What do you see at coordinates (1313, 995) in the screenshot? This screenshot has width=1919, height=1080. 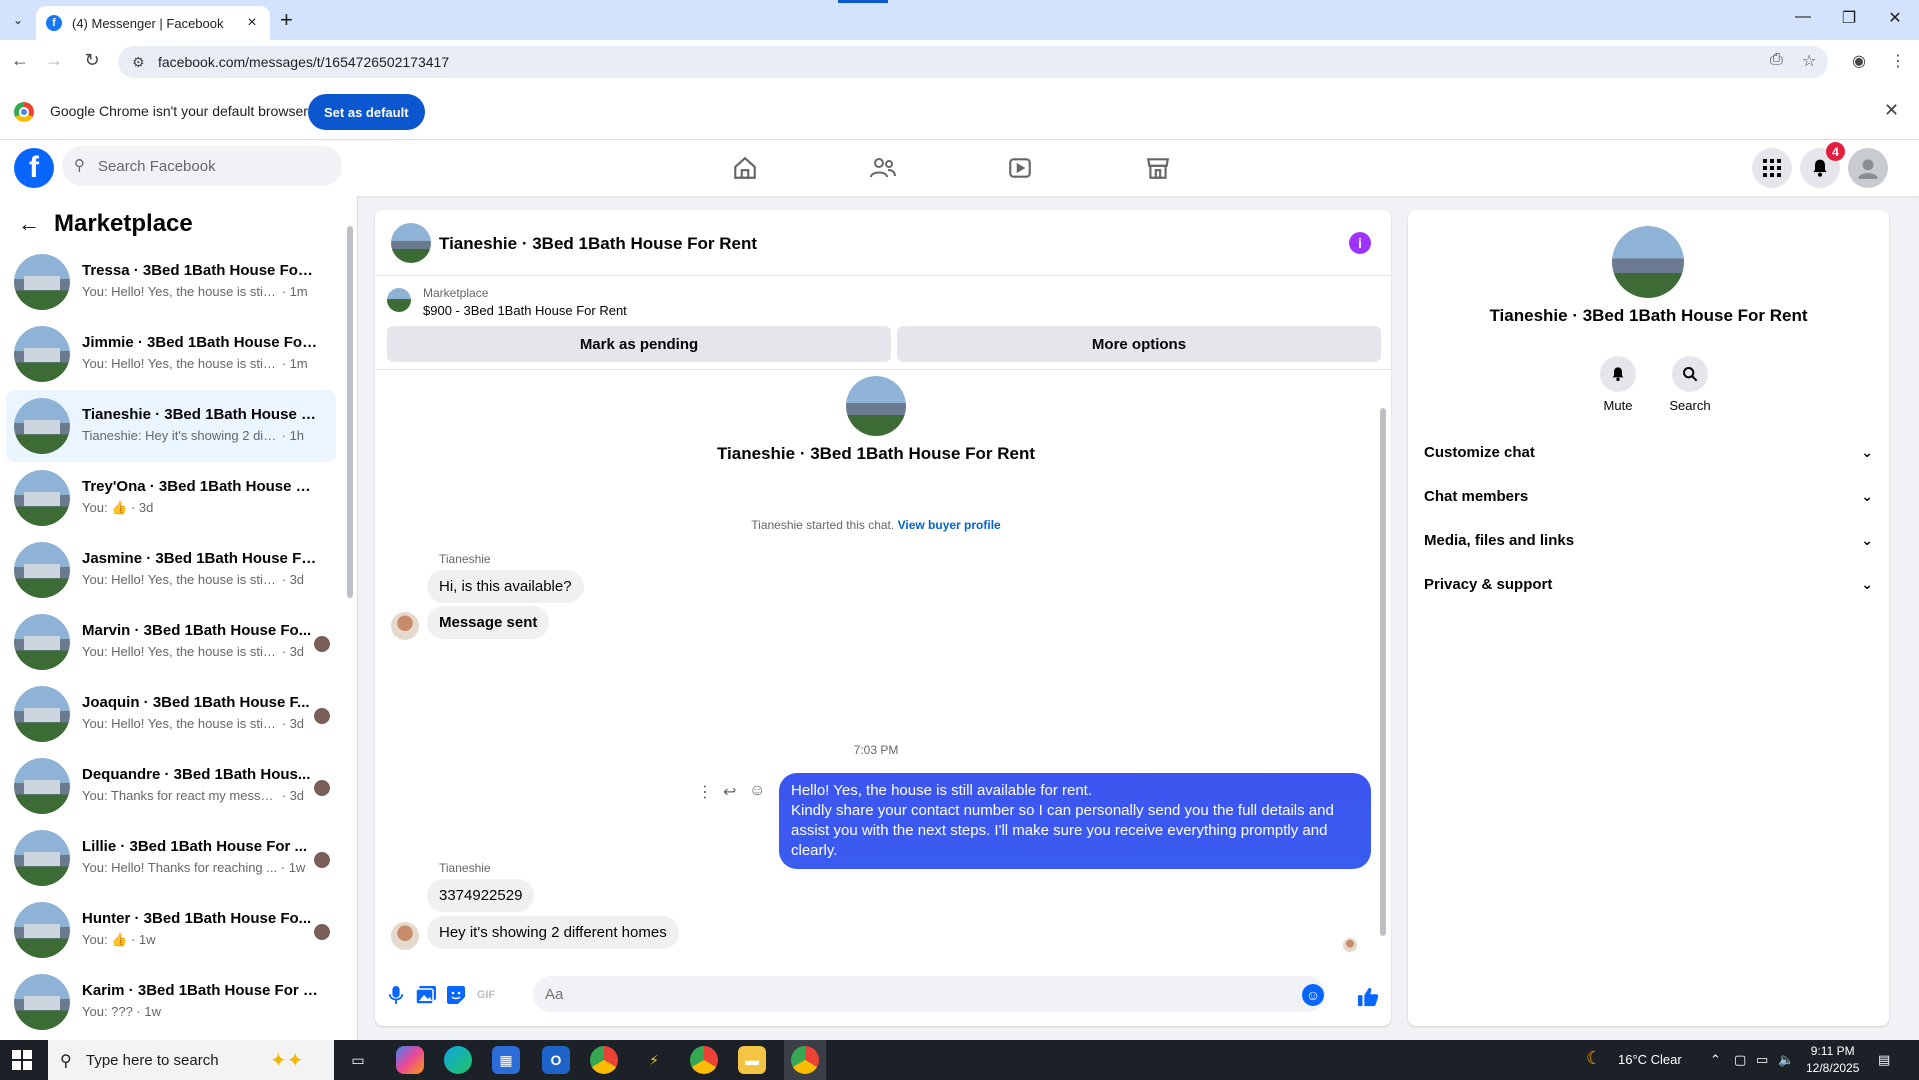 I see `emoji-icon: ☺` at bounding box center [1313, 995].